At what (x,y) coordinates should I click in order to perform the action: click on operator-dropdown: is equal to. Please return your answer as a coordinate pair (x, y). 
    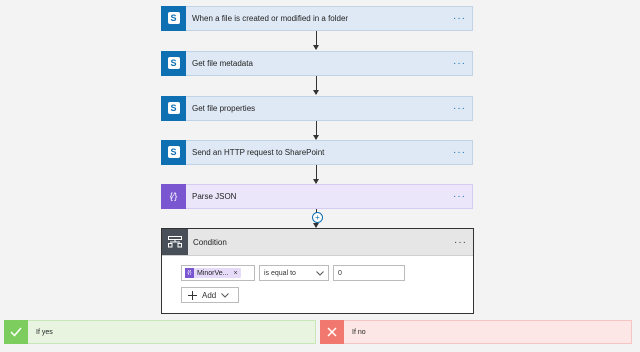
    Looking at the image, I should click on (294, 273).